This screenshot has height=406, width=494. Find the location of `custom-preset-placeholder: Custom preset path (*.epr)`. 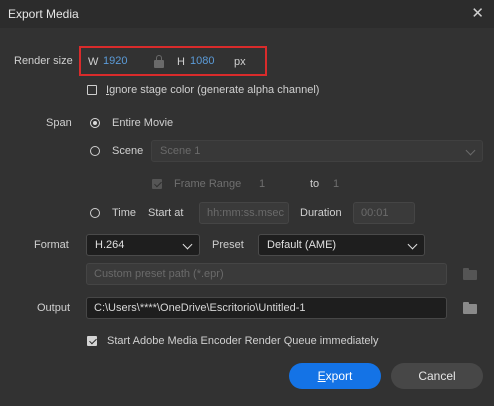

custom-preset-placeholder: Custom preset path (*.epr) is located at coordinates (159, 274).